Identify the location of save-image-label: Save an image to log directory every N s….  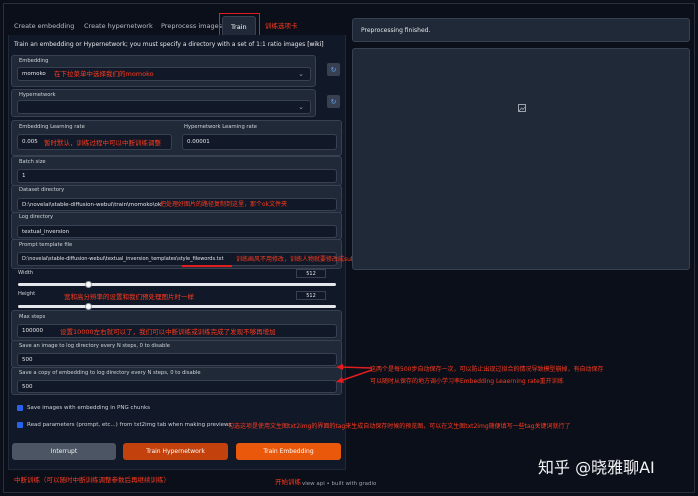
(94, 346).